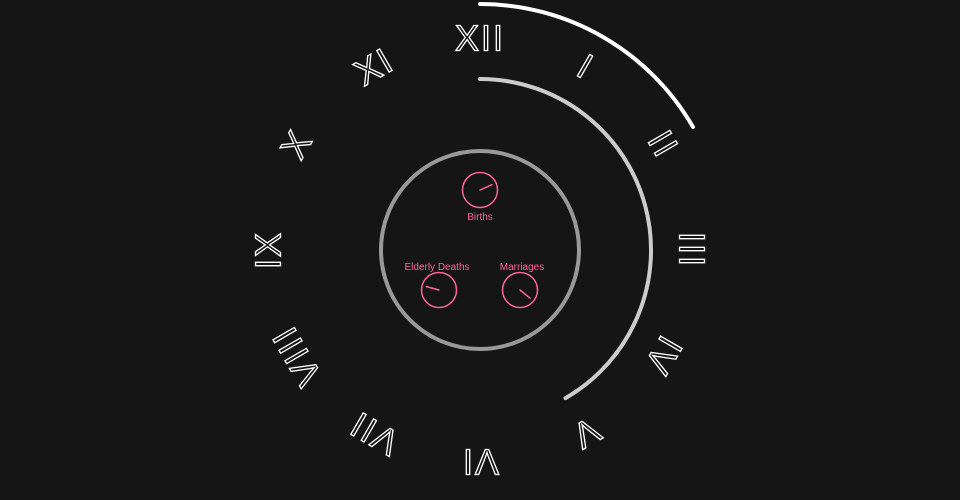 Image resolution: width=960 pixels, height=500 pixels. What do you see at coordinates (436, 267) in the screenshot?
I see `elderly-deaths-label: Elderly Deaths` at bounding box center [436, 267].